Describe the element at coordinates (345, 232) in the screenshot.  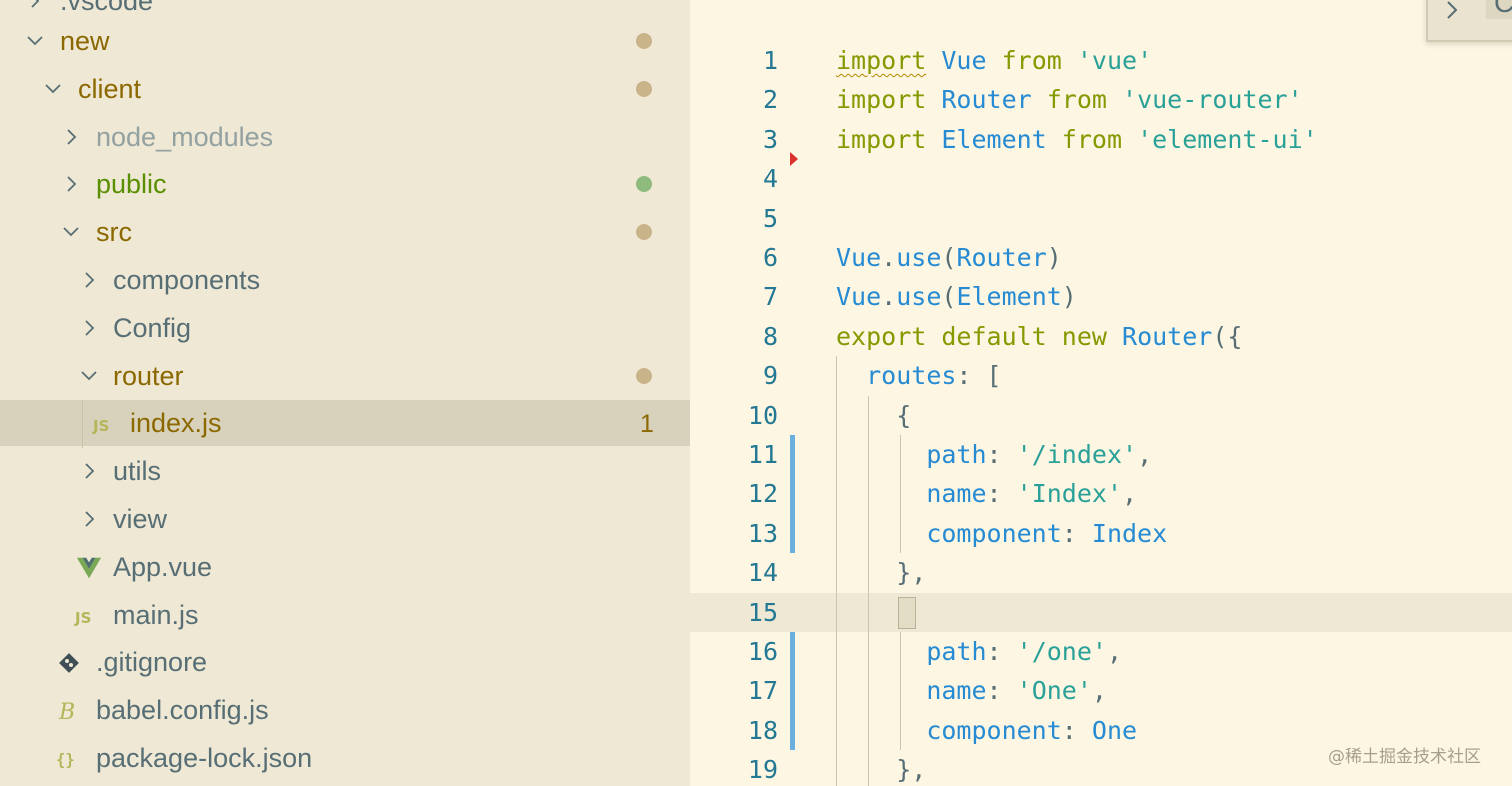
I see `tree-item-src: src` at that location.